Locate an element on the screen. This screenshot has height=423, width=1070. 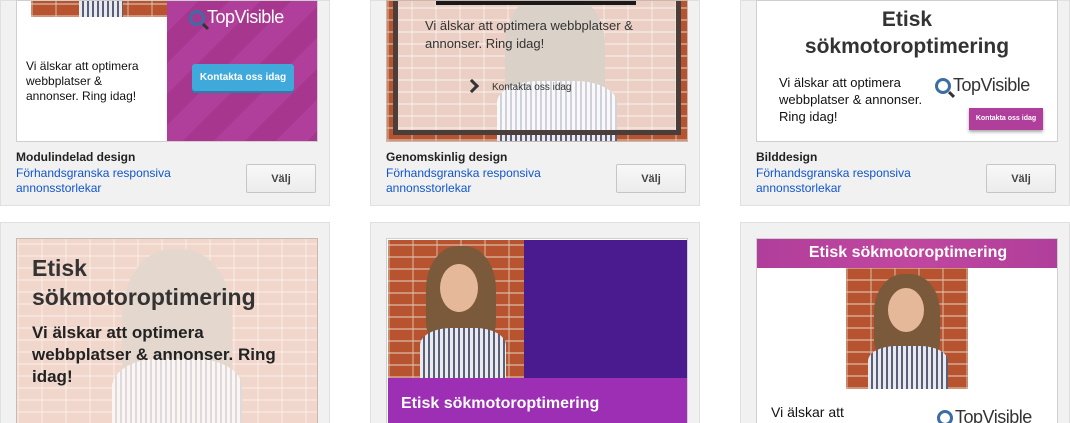
ad-body-text: Vi älskar att is located at coordinates (807, 412).